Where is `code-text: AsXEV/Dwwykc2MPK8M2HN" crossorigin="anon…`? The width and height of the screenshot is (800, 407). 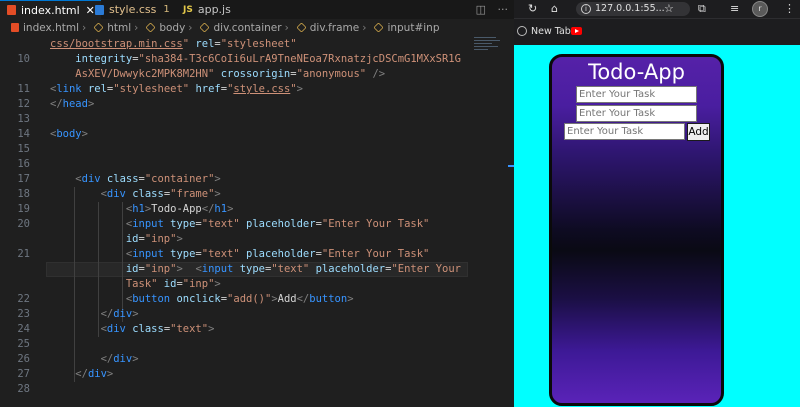 code-text: AsXEV/Dwwykc2MPK8M2HN" crossorigin="anon… is located at coordinates (230, 74).